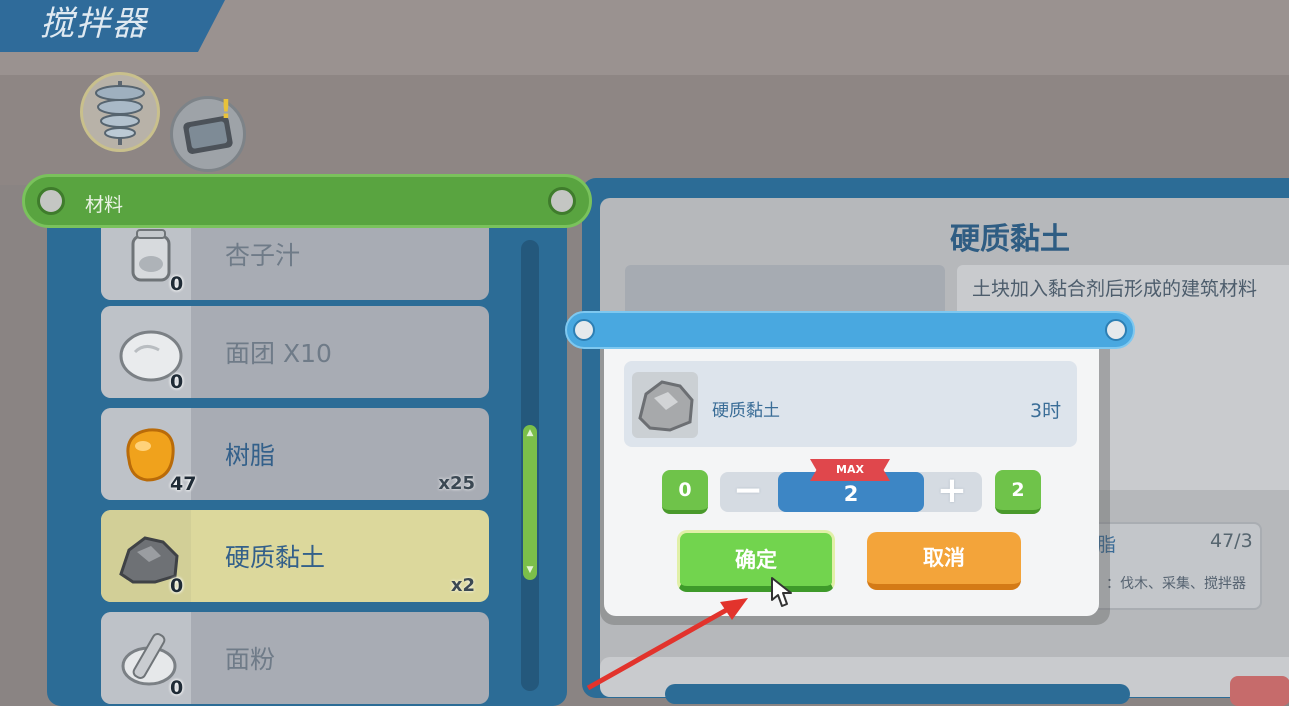 This screenshot has height=706, width=1289. I want to click on requirement-source: ：伐木、采集、搅拌器, so click(1176, 584).